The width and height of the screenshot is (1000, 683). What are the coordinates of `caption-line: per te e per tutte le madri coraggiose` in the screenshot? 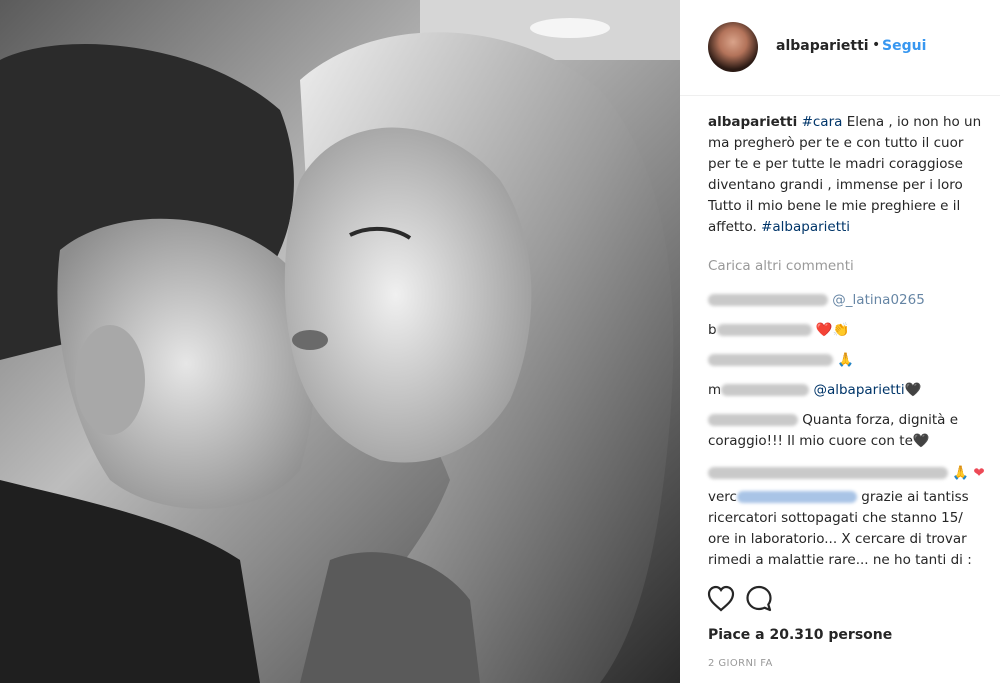 It's located at (835, 164).